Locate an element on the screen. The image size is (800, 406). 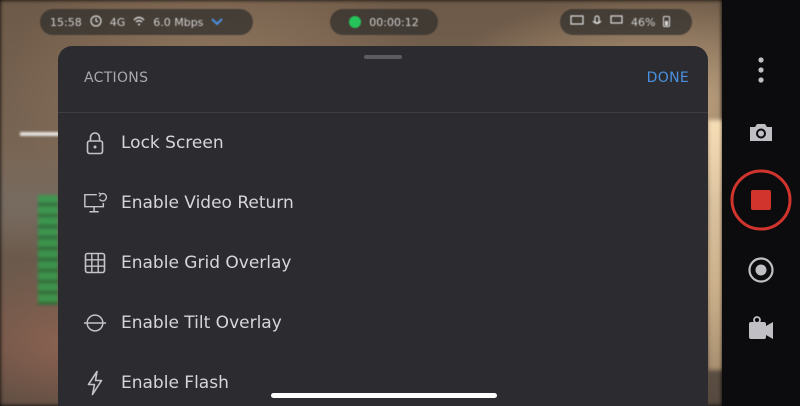
device-status-pill: 46% is located at coordinates (626, 22).